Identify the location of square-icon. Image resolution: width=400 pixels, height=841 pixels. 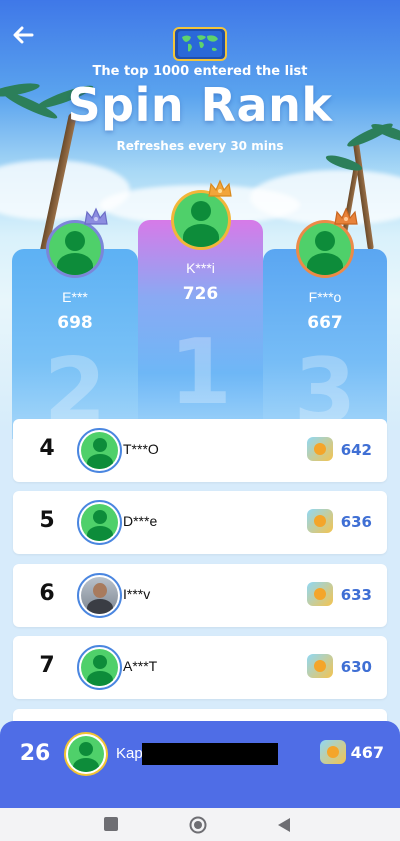
(111, 824).